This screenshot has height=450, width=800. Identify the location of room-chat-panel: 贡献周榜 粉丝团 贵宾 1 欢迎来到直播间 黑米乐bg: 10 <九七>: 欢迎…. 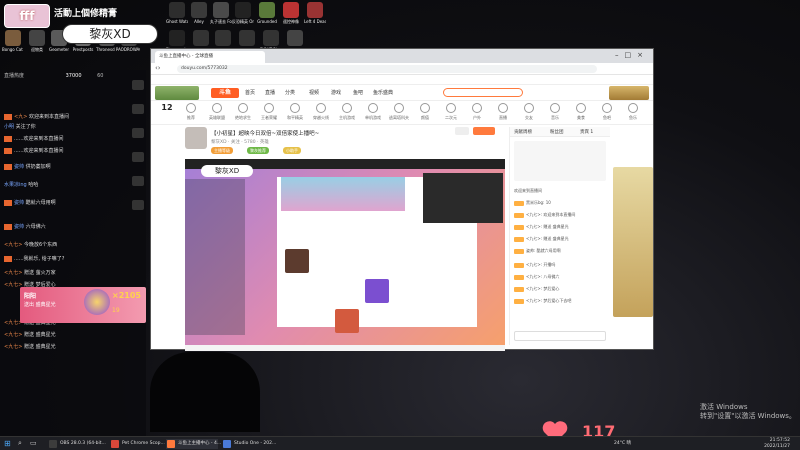
(559, 236).